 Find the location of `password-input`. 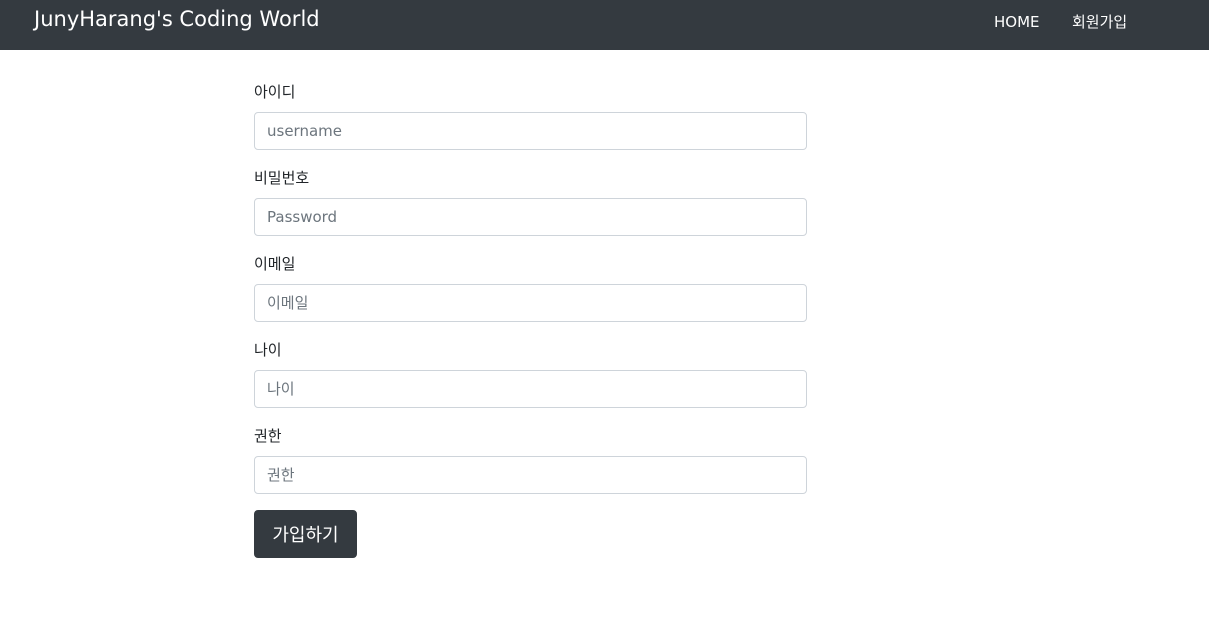

password-input is located at coordinates (530, 217).